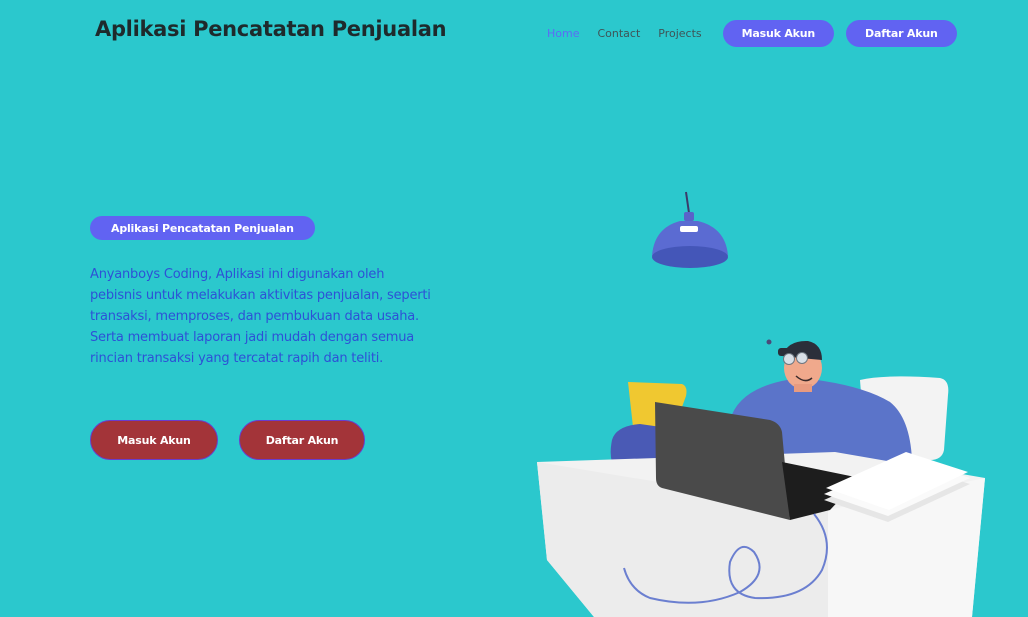 The width and height of the screenshot is (1028, 617). Describe the element at coordinates (563, 33) in the screenshot. I see `nav-home: Home` at that location.